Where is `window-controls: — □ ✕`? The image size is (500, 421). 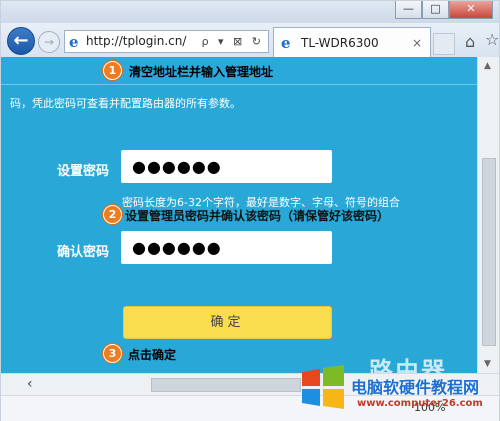
window-controls: — □ ✕ is located at coordinates (444, 10).